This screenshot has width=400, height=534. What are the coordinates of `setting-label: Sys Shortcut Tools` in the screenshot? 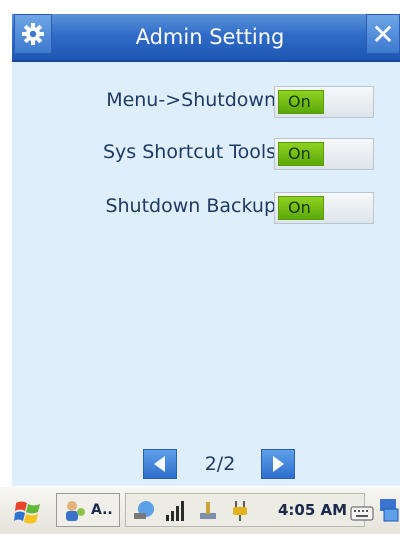 It's located at (189, 152).